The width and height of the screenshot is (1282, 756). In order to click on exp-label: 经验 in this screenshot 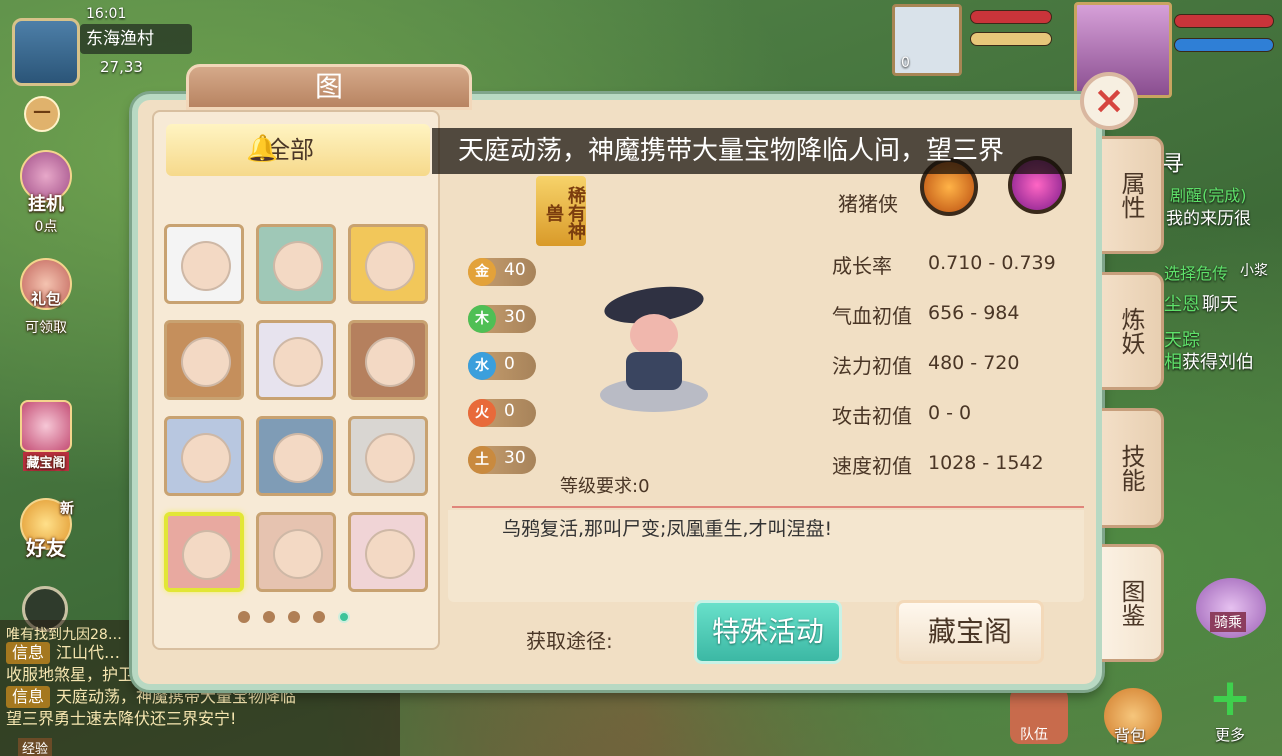, I will do `click(35, 747)`.